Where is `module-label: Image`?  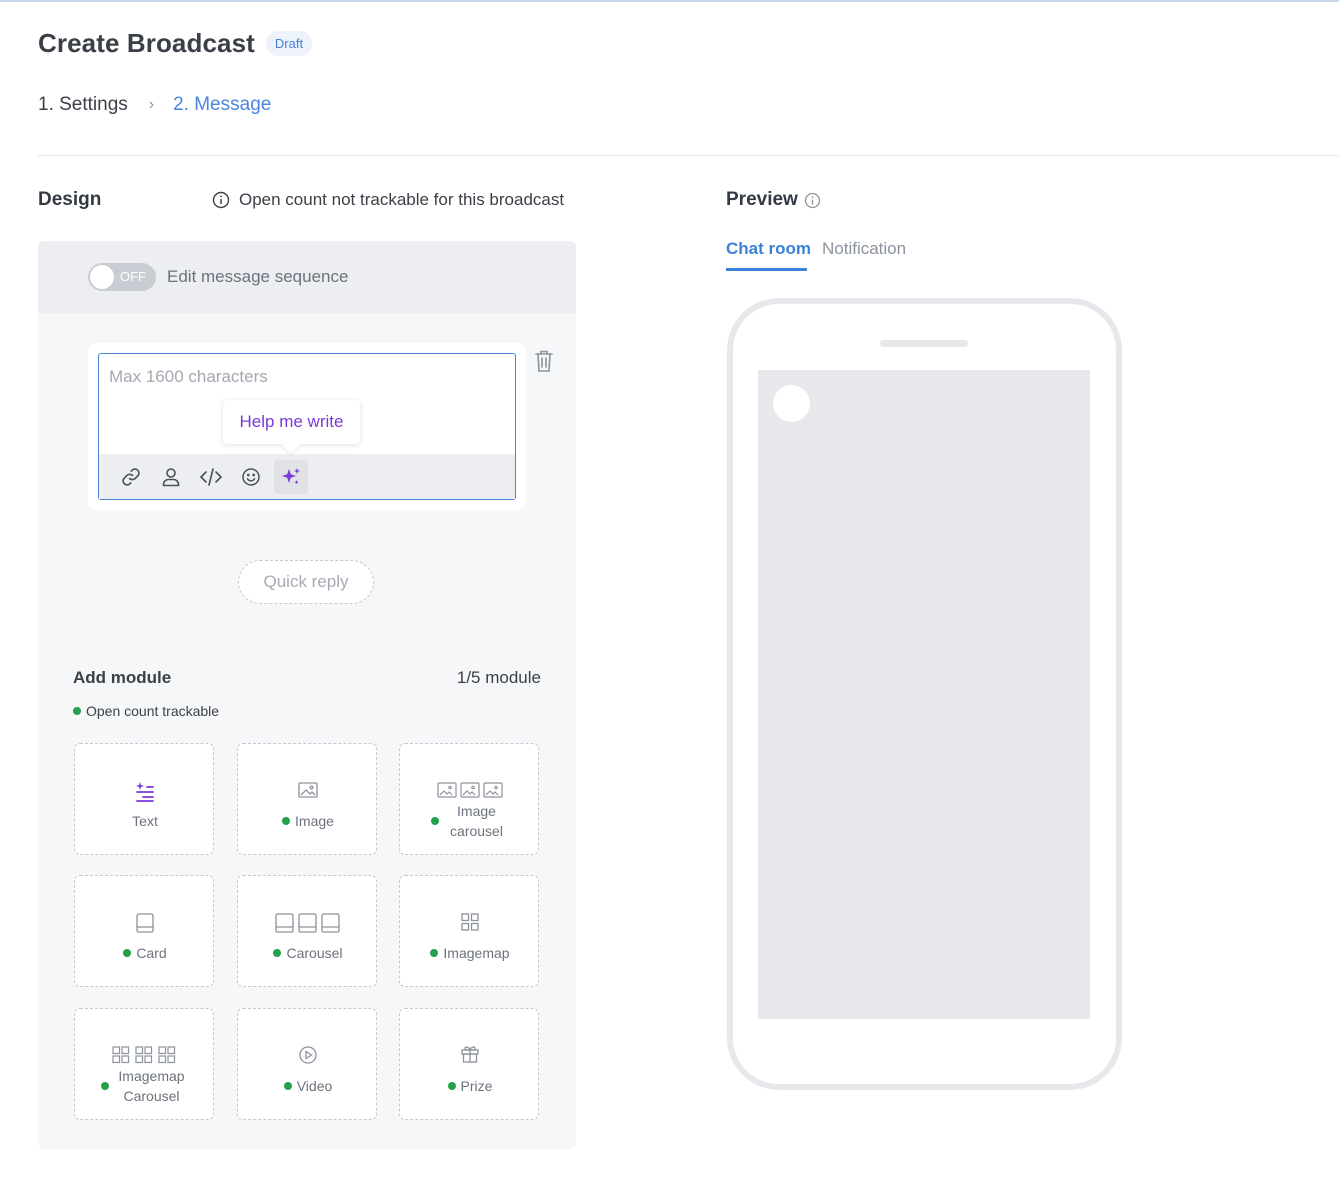
module-label: Image is located at coordinates (308, 821).